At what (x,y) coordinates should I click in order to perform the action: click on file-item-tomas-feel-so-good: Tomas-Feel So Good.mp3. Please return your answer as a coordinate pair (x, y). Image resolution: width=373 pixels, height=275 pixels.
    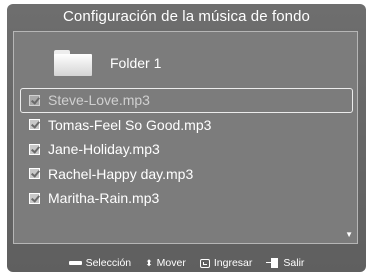
    Looking at the image, I should click on (186, 125).